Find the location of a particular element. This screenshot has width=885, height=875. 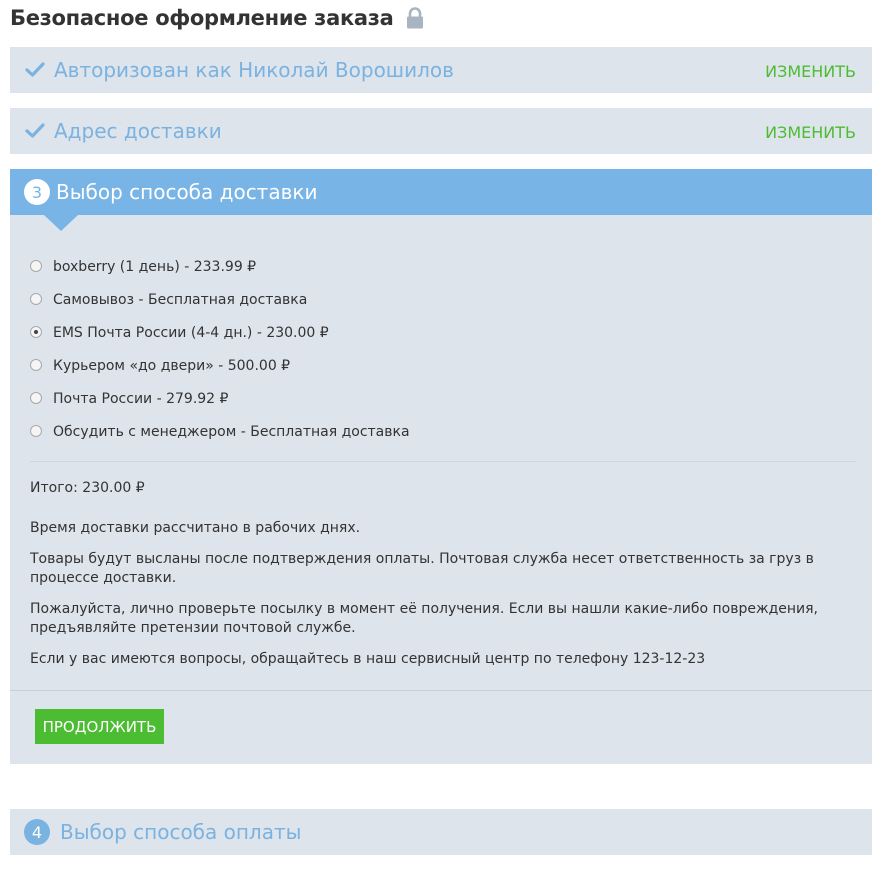

delivery-option: Самовывоз - Бесплатная доставка is located at coordinates (220, 306).